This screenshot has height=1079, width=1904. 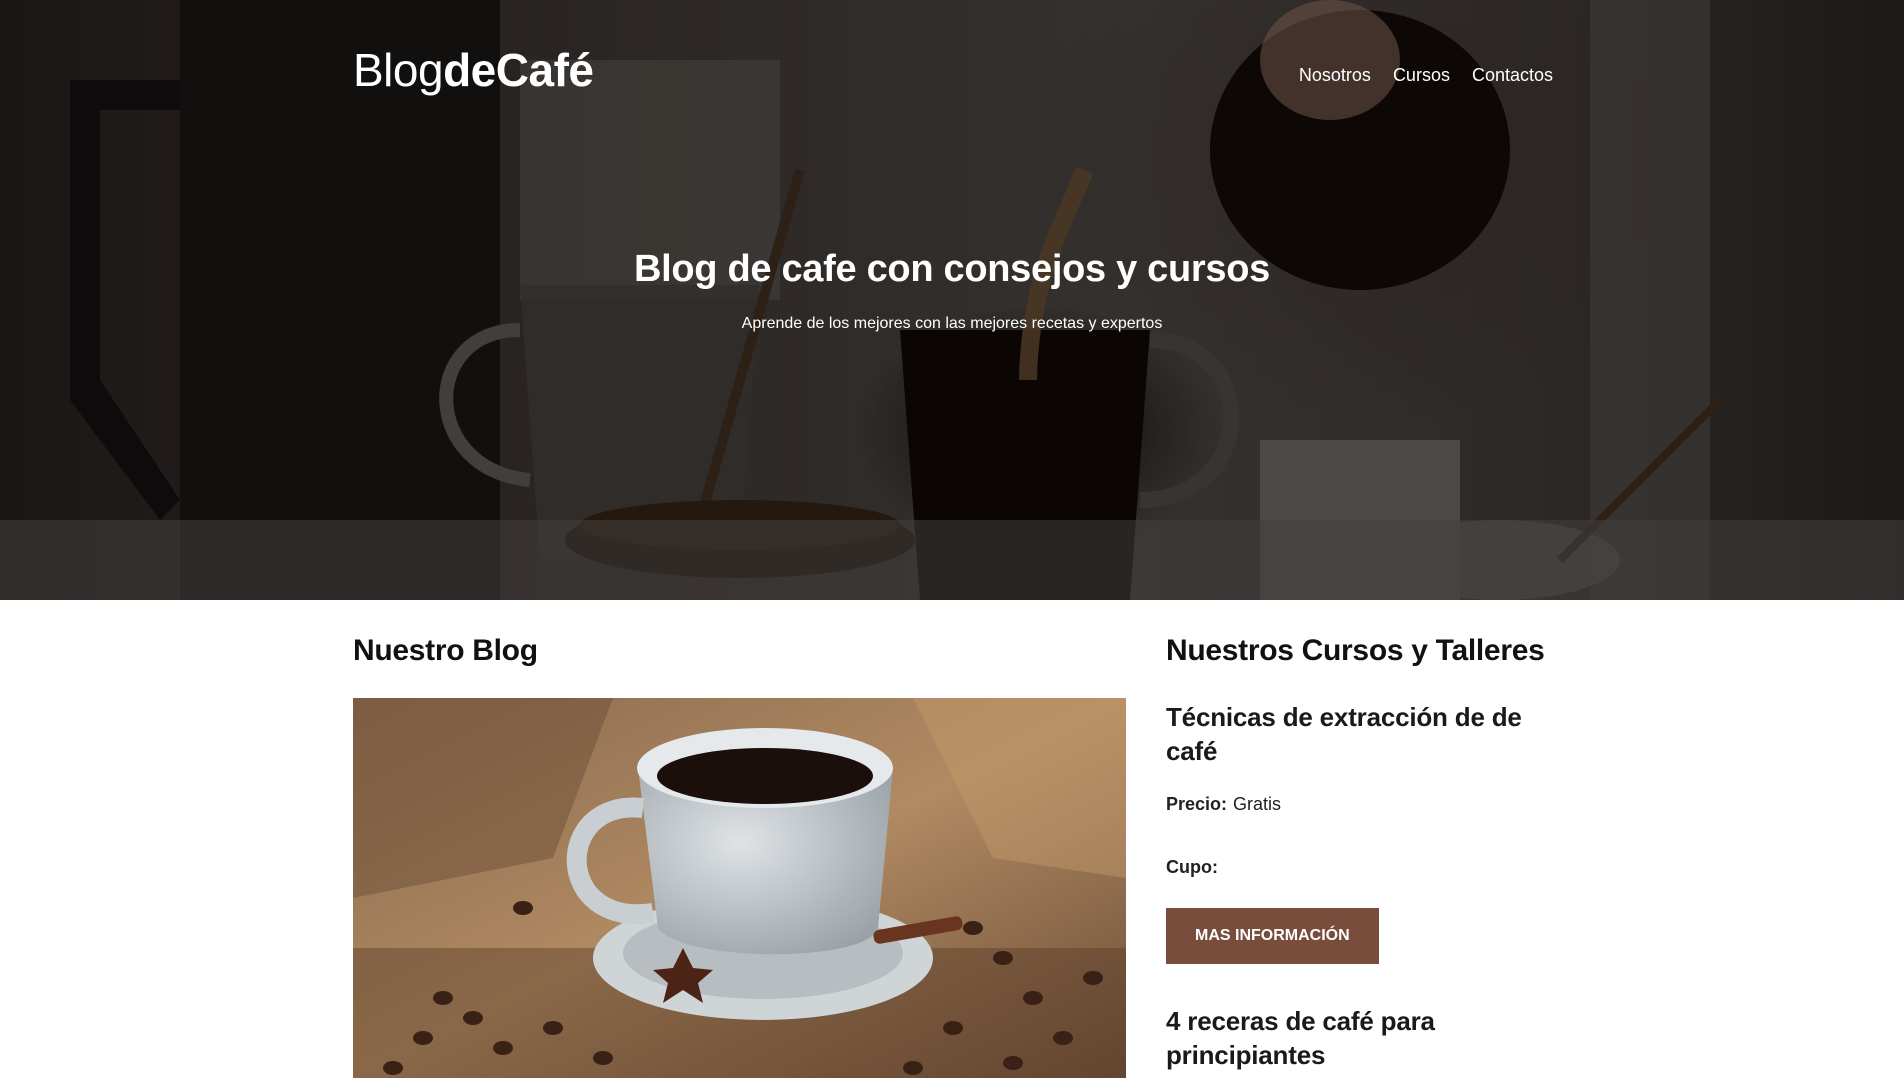 I want to click on site-logo: BlogdeCafé, so click(x=473, y=70).